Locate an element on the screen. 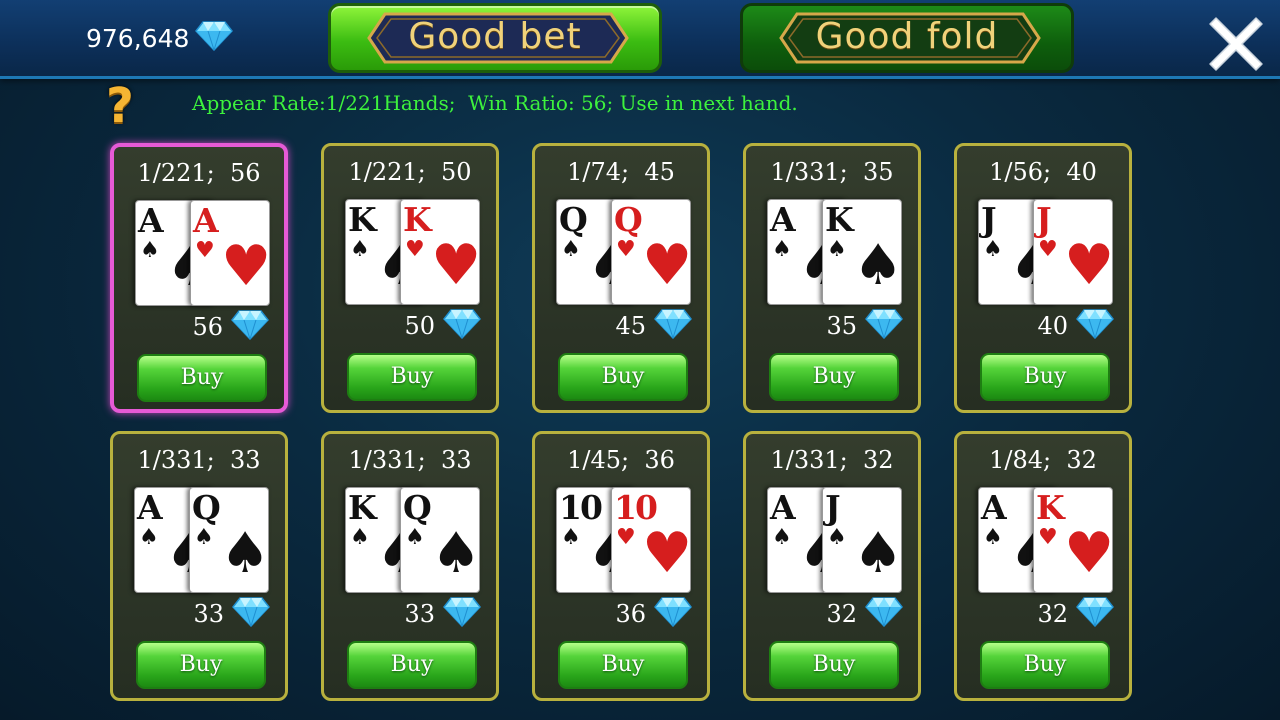  hand-cards: Q♠♠Q♥♥ is located at coordinates (624, 252).